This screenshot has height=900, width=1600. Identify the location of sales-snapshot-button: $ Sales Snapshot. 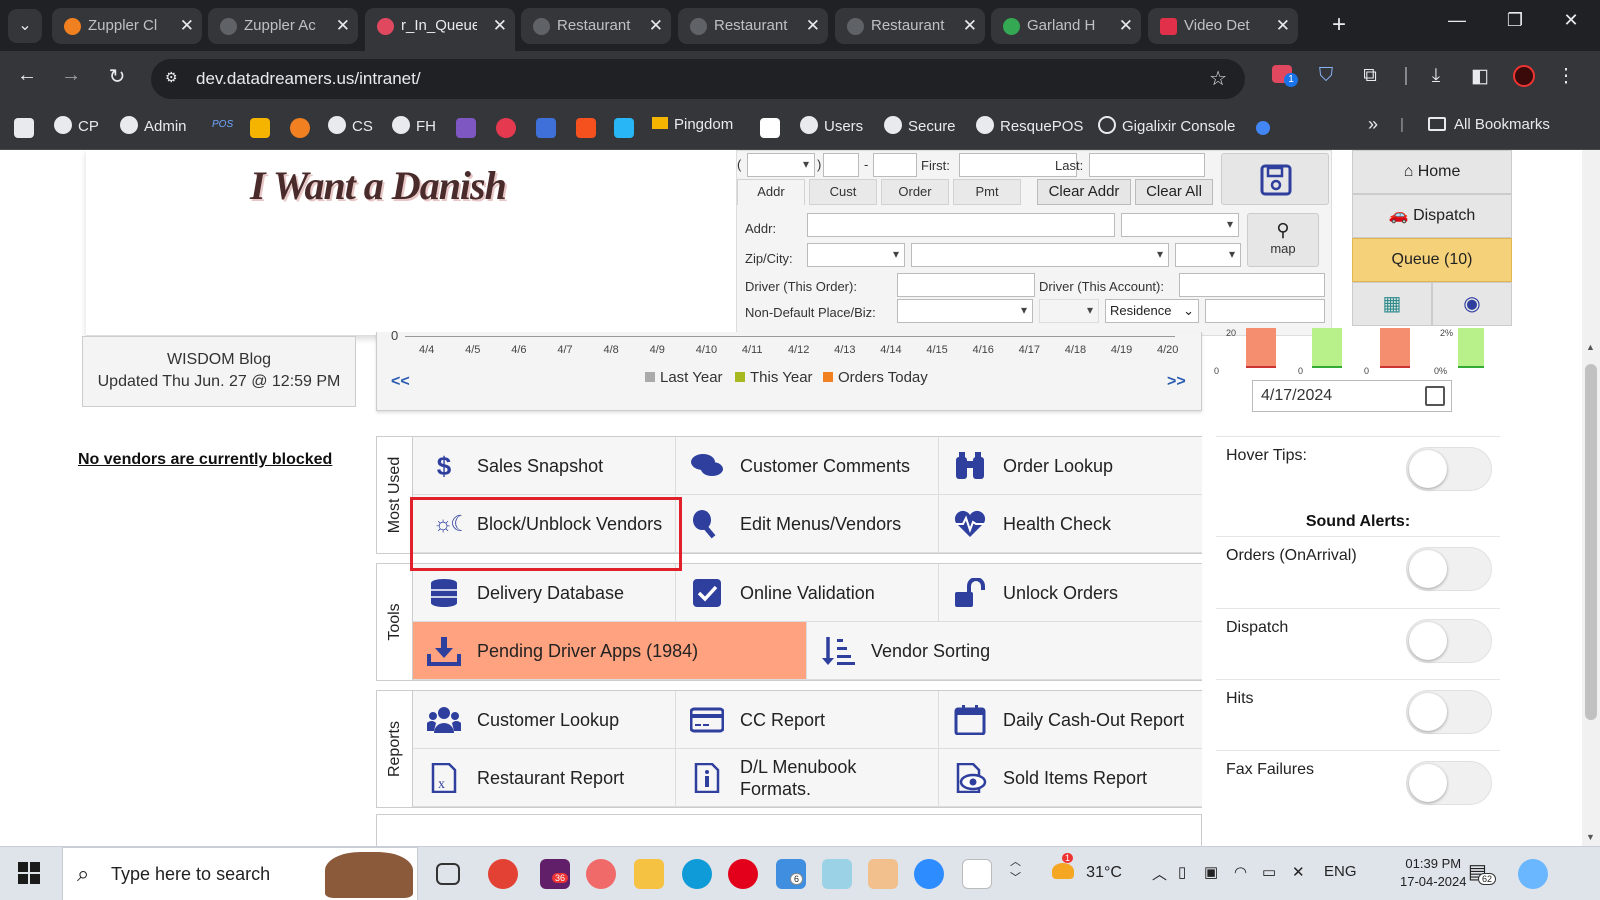
(544, 466).